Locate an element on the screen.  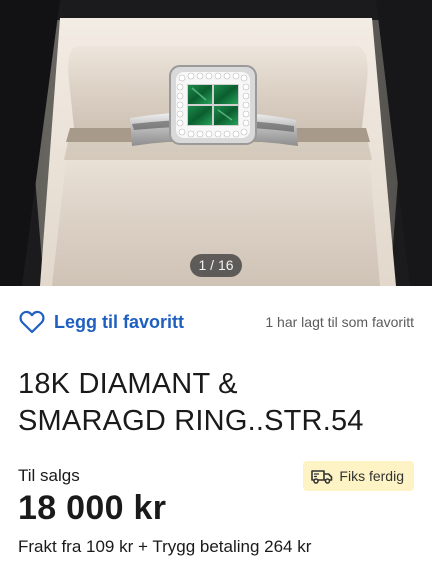
shipping-ready-label: Fiks ferdig is located at coordinates (371, 476).